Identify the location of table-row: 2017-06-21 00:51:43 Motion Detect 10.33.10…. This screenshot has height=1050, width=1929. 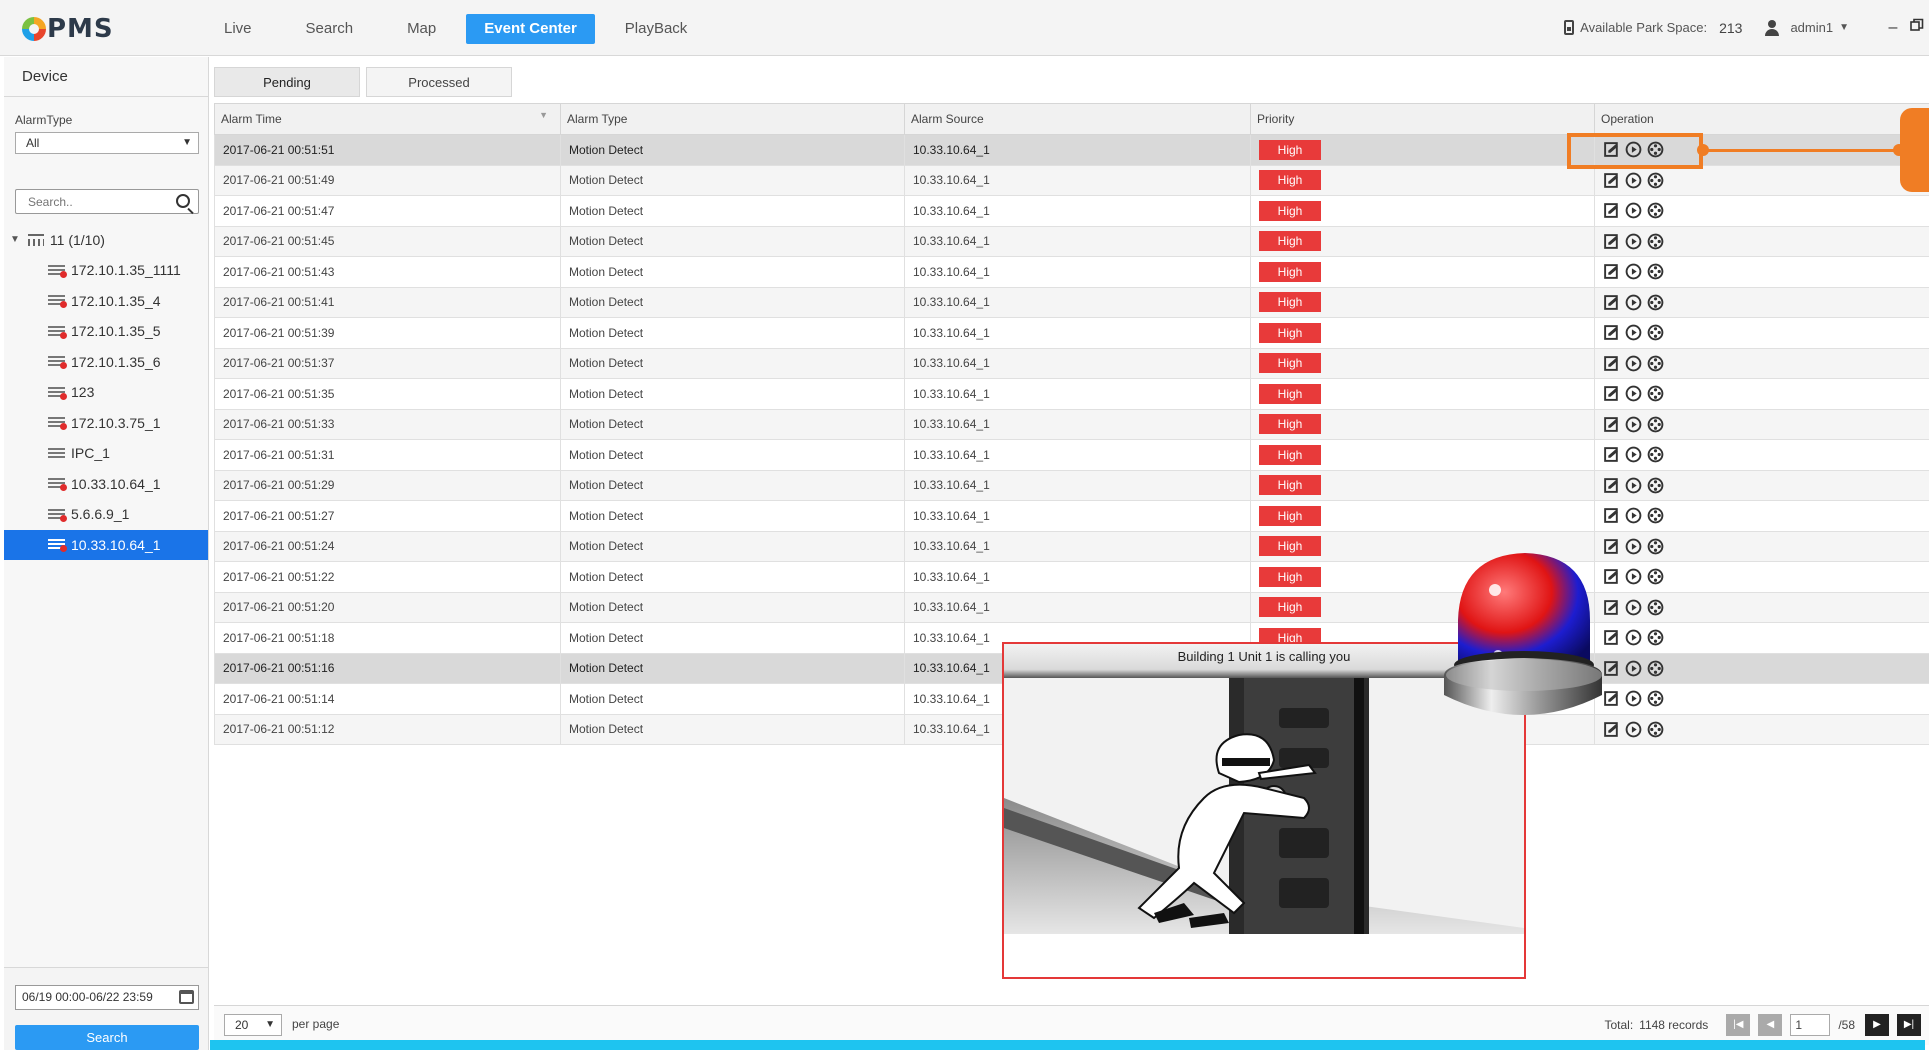
(1071, 272).